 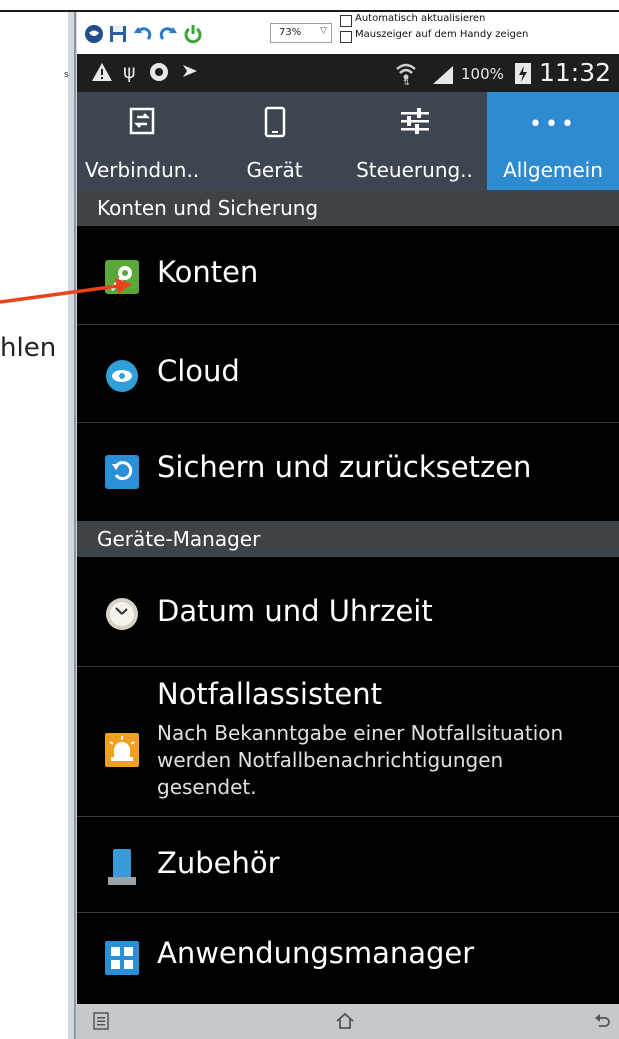 What do you see at coordinates (122, 958) in the screenshot?
I see `app-manager-icon` at bounding box center [122, 958].